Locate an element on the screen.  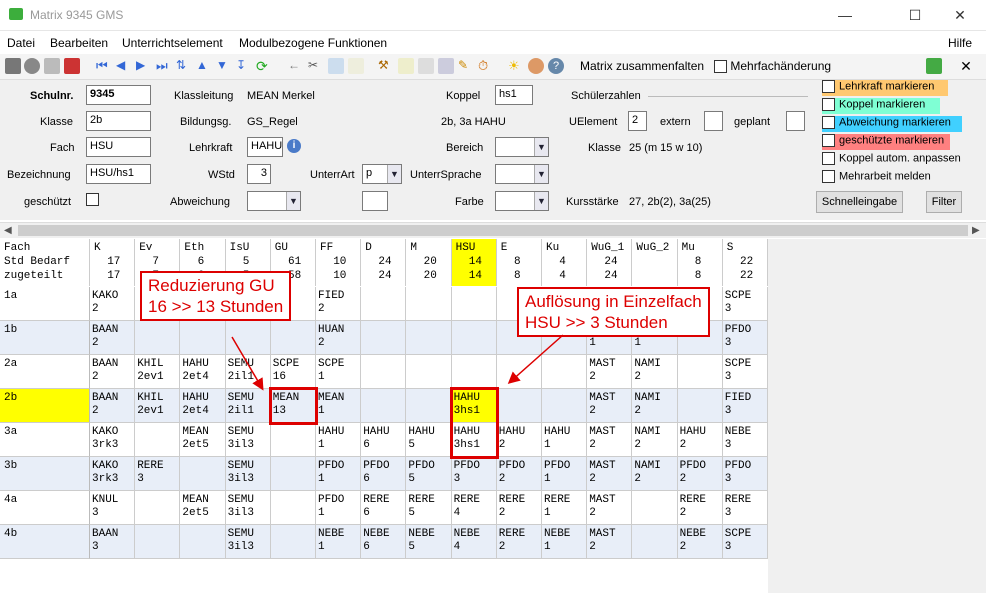
subject-header-wug_1: WuG_1 24 24 is located at coordinates (610, 262).